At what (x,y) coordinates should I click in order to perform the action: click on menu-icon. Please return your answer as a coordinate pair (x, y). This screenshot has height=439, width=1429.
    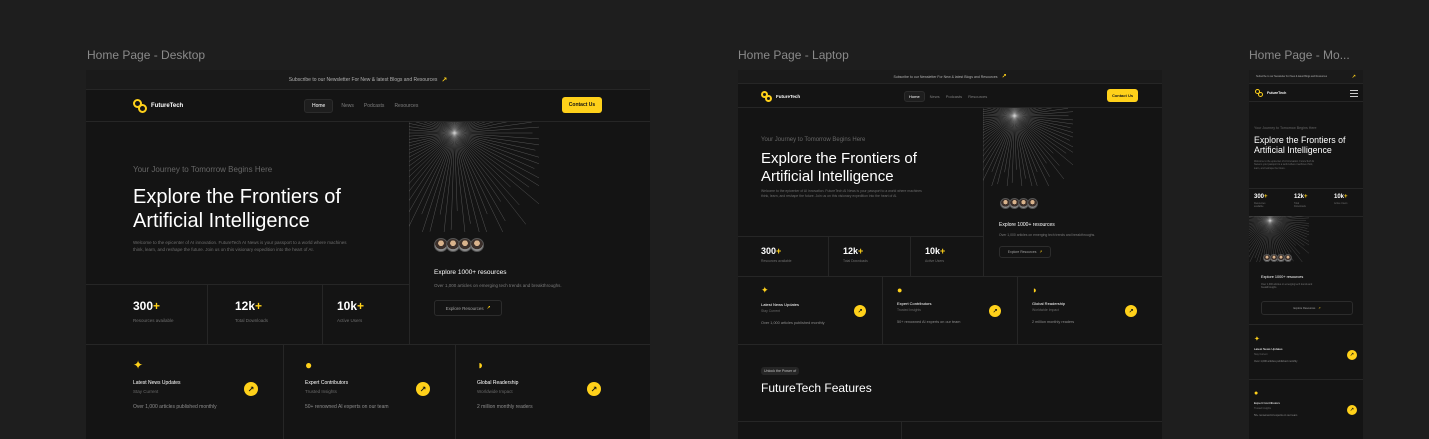
    Looking at the image, I should click on (1354, 94).